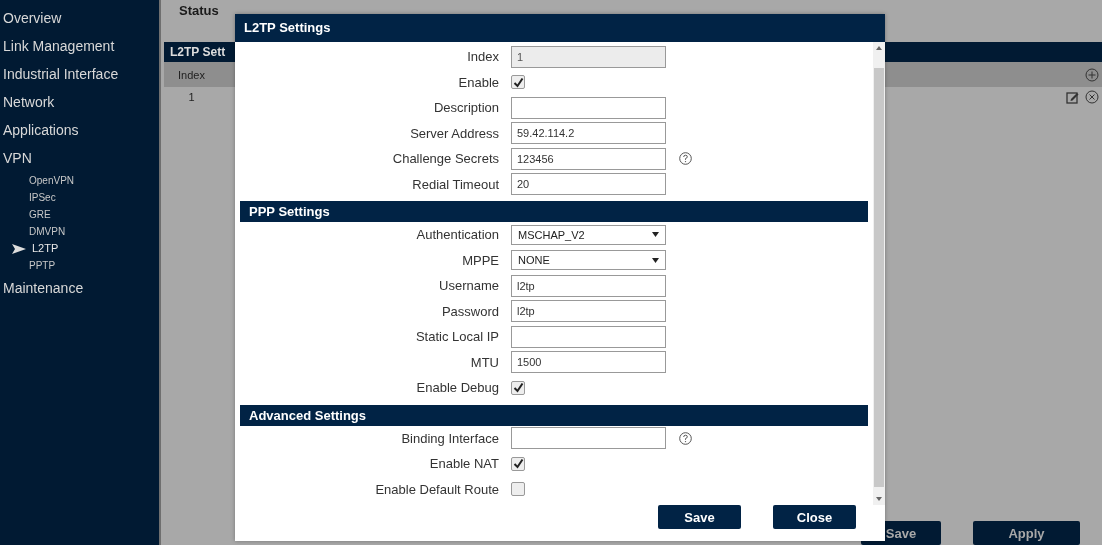 This screenshot has height=545, width=1102. I want to click on field-label: Challenge Secrets, so click(445, 159).